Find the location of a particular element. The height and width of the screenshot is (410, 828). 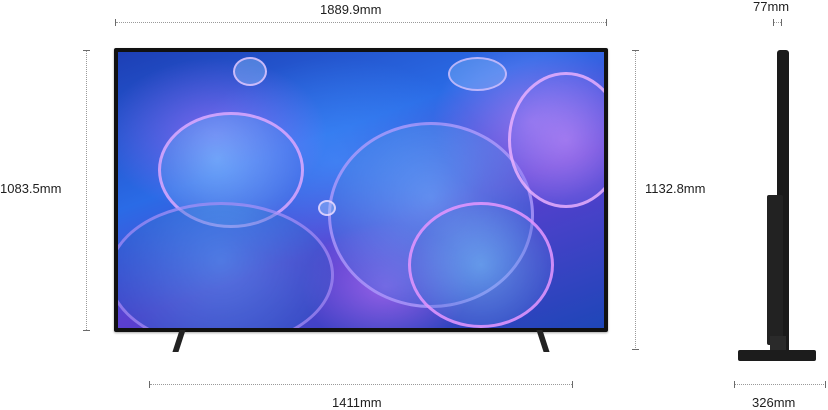

stand-width-tick-right is located at coordinates (572, 384).